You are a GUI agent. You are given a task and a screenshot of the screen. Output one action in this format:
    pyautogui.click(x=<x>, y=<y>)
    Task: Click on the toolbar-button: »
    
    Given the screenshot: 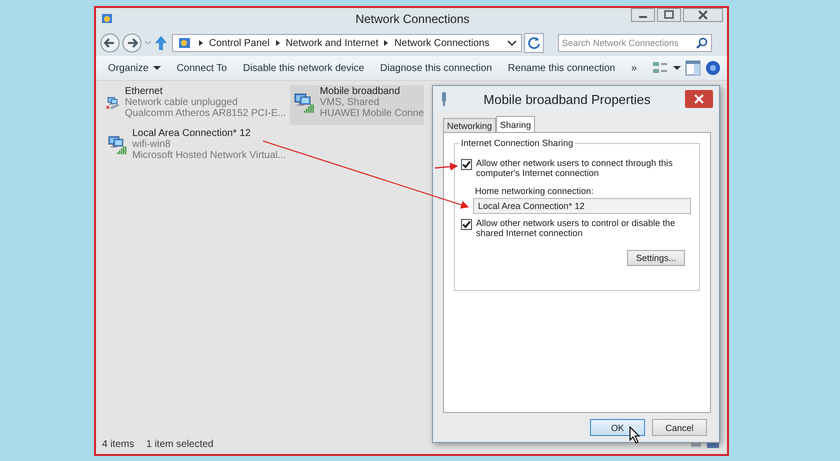 What is the action you would take?
    pyautogui.click(x=634, y=68)
    